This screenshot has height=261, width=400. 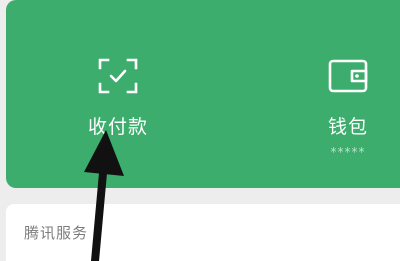 What do you see at coordinates (118, 76) in the screenshot?
I see `scan-check-icon` at bounding box center [118, 76].